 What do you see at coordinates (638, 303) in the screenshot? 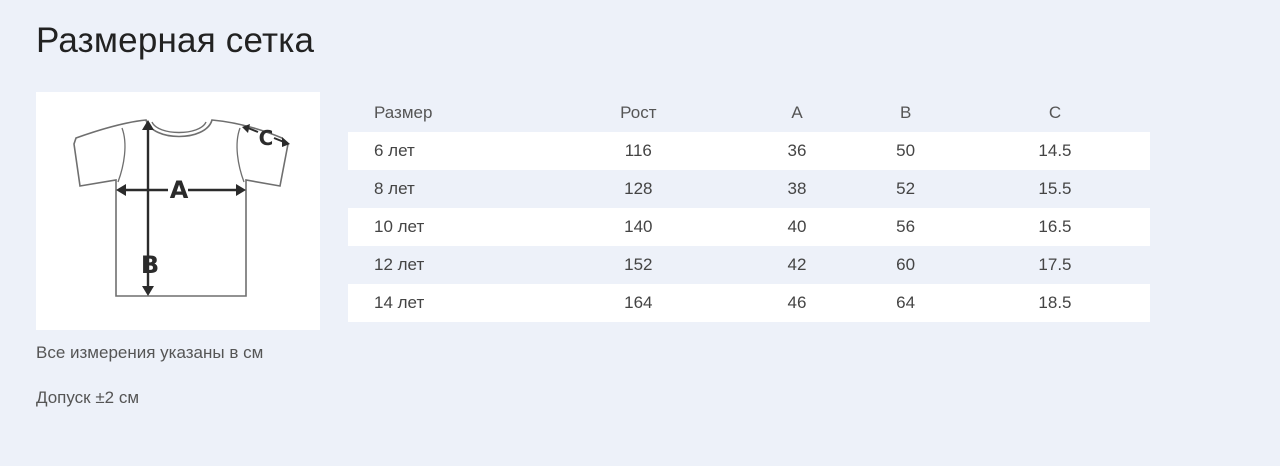
I see `cell-height: 164` at bounding box center [638, 303].